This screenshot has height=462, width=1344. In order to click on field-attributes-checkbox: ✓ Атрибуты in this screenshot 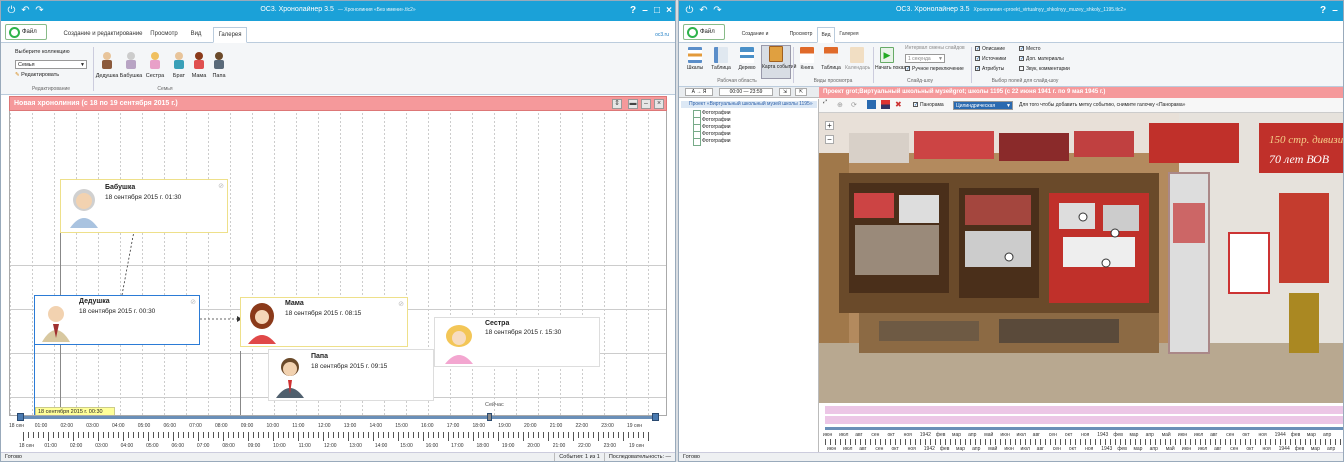, I will do `click(989, 69)`.